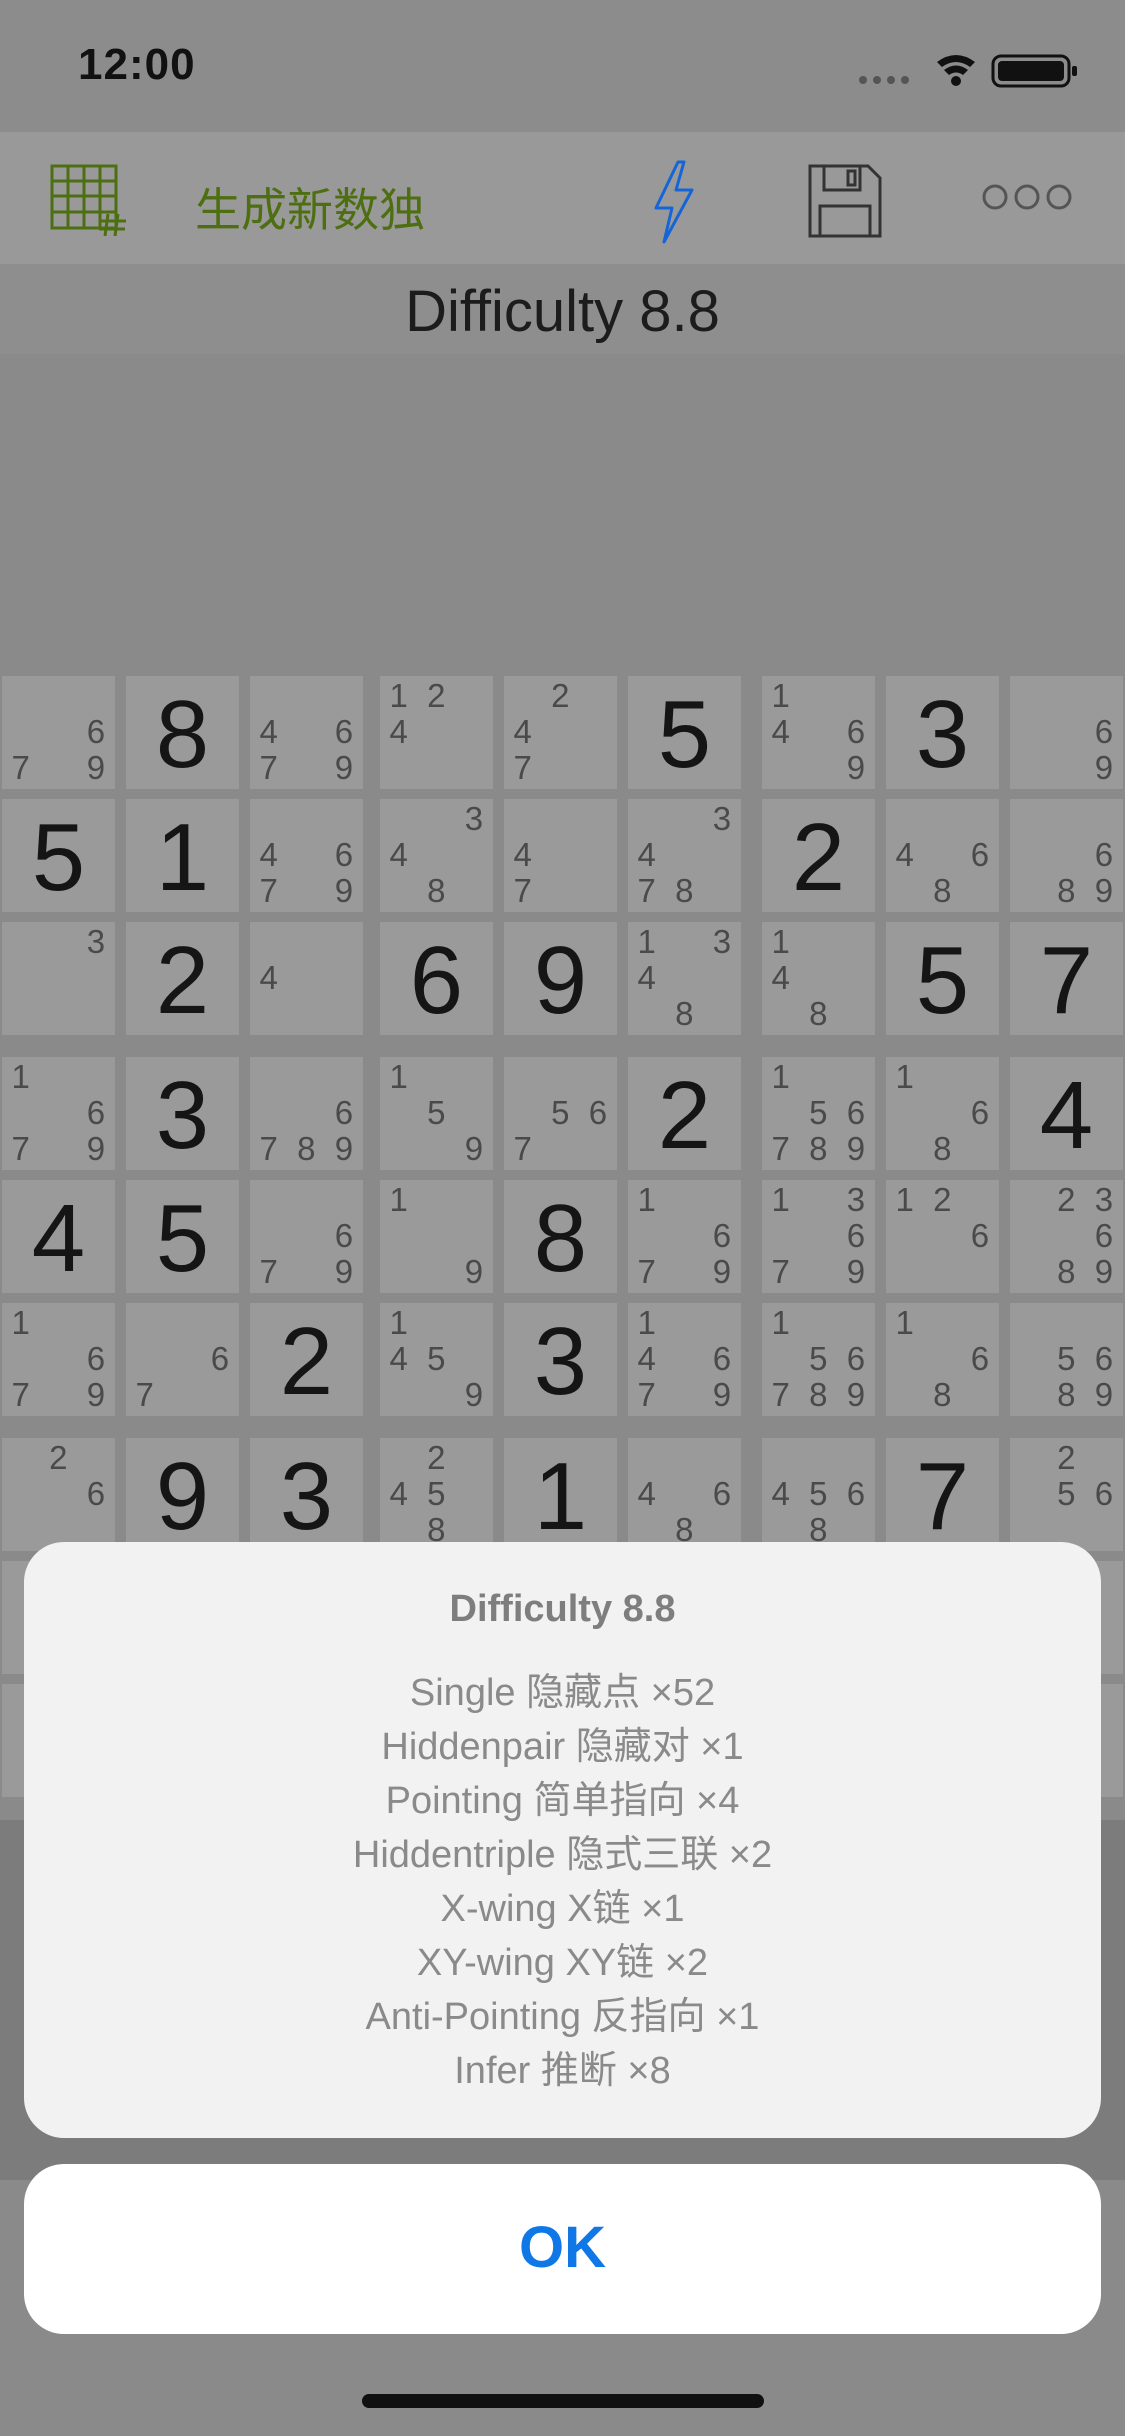 The image size is (1125, 2436). I want to click on cell-value: 2, so click(182, 980).